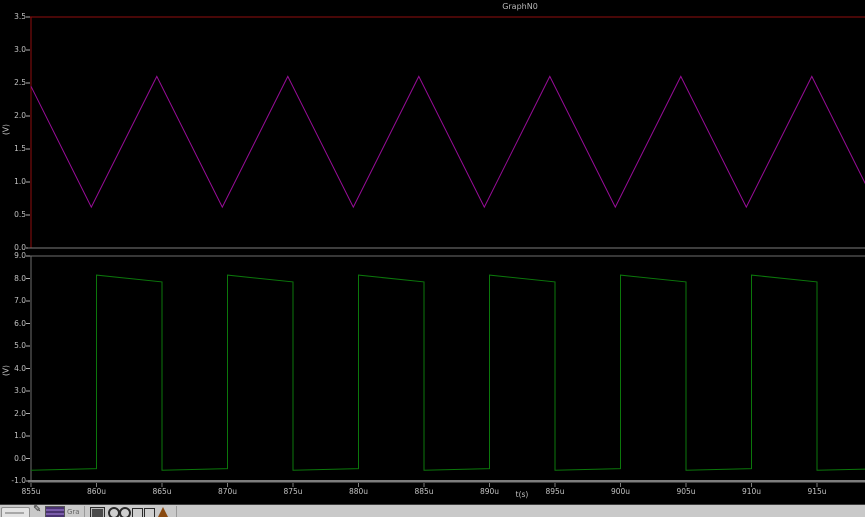  Describe the element at coordinates (20, 16) in the screenshot. I see `y-tick-label: 3.5` at that location.